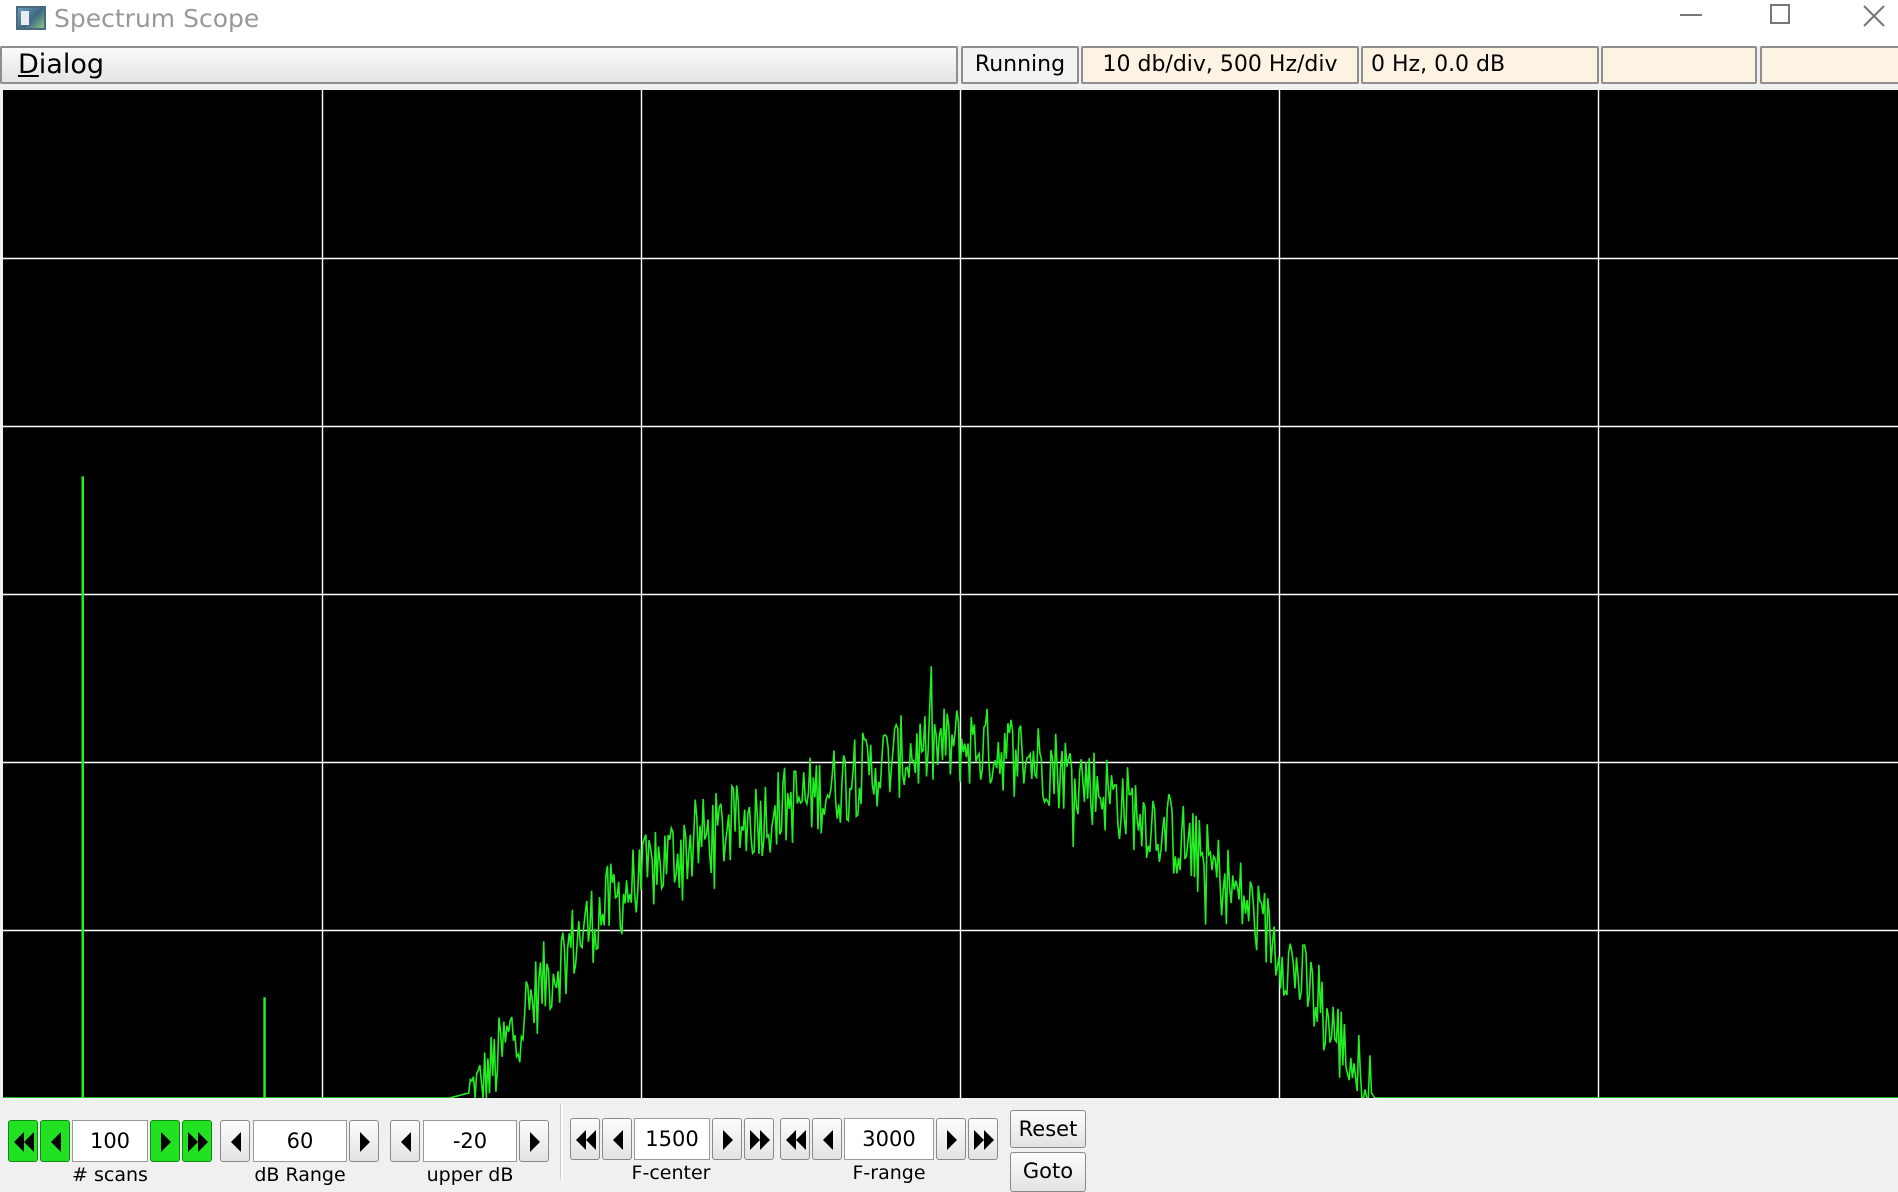 The image size is (1898, 1192). What do you see at coordinates (727, 1139) in the screenshot?
I see `f-center-increase-button` at bounding box center [727, 1139].